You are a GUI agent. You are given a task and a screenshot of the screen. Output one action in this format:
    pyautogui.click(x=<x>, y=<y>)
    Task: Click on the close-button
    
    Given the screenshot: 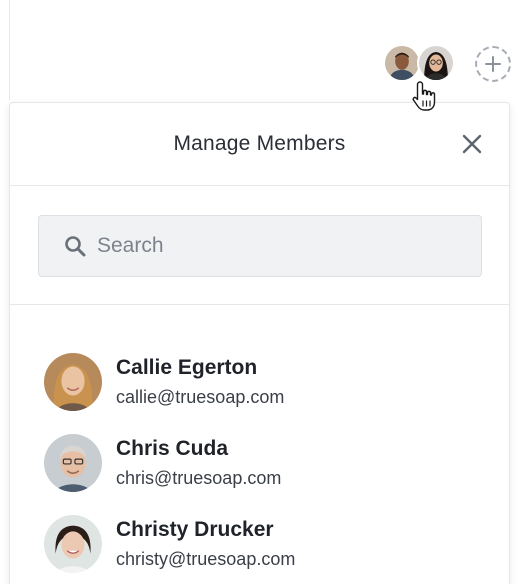 What is the action you would take?
    pyautogui.click(x=472, y=144)
    